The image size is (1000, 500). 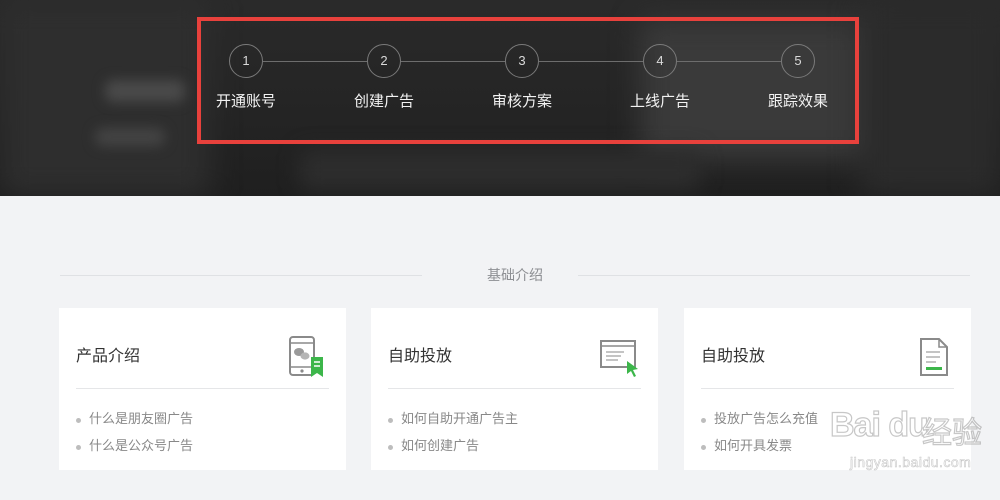 I want to click on section-title: 基础介绍, so click(x=515, y=276).